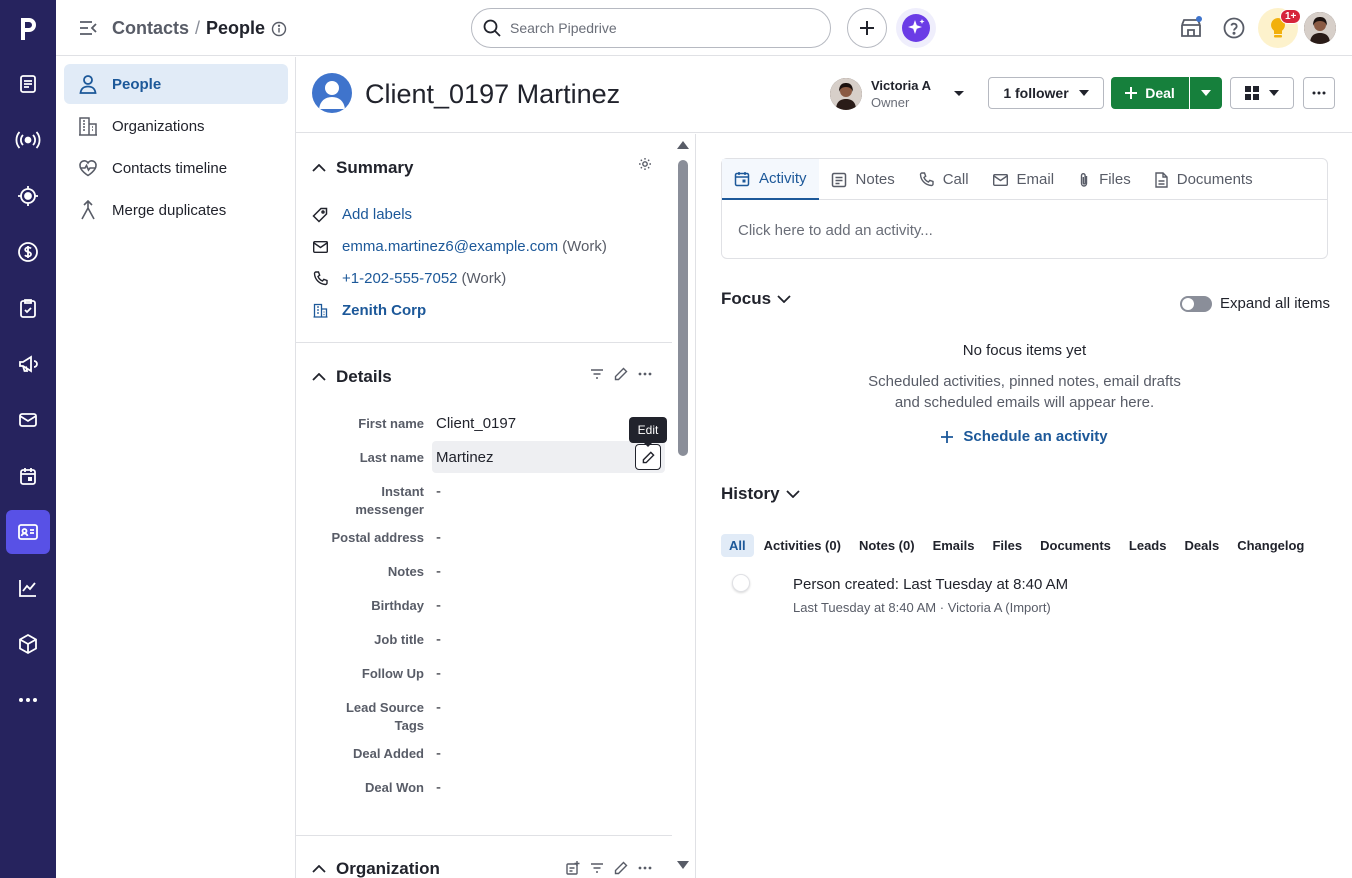  I want to click on view-switcher-button, so click(1262, 93).